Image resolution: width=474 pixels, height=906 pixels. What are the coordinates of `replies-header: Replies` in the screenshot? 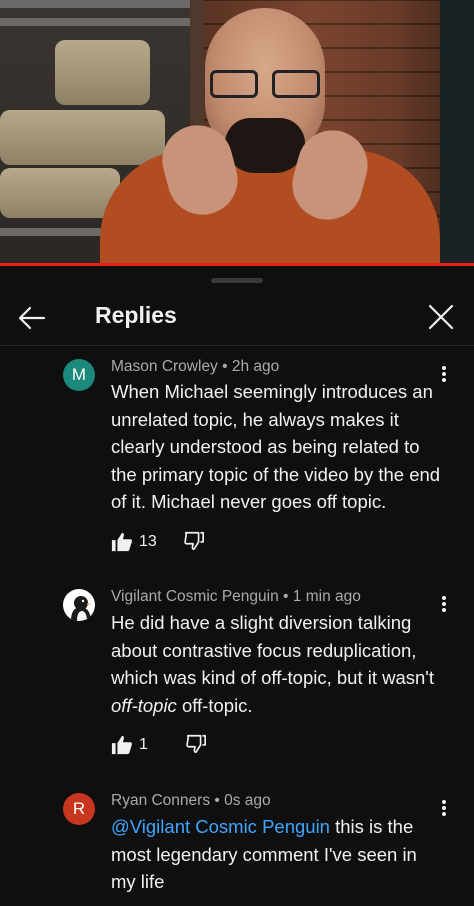 It's located at (237, 317).